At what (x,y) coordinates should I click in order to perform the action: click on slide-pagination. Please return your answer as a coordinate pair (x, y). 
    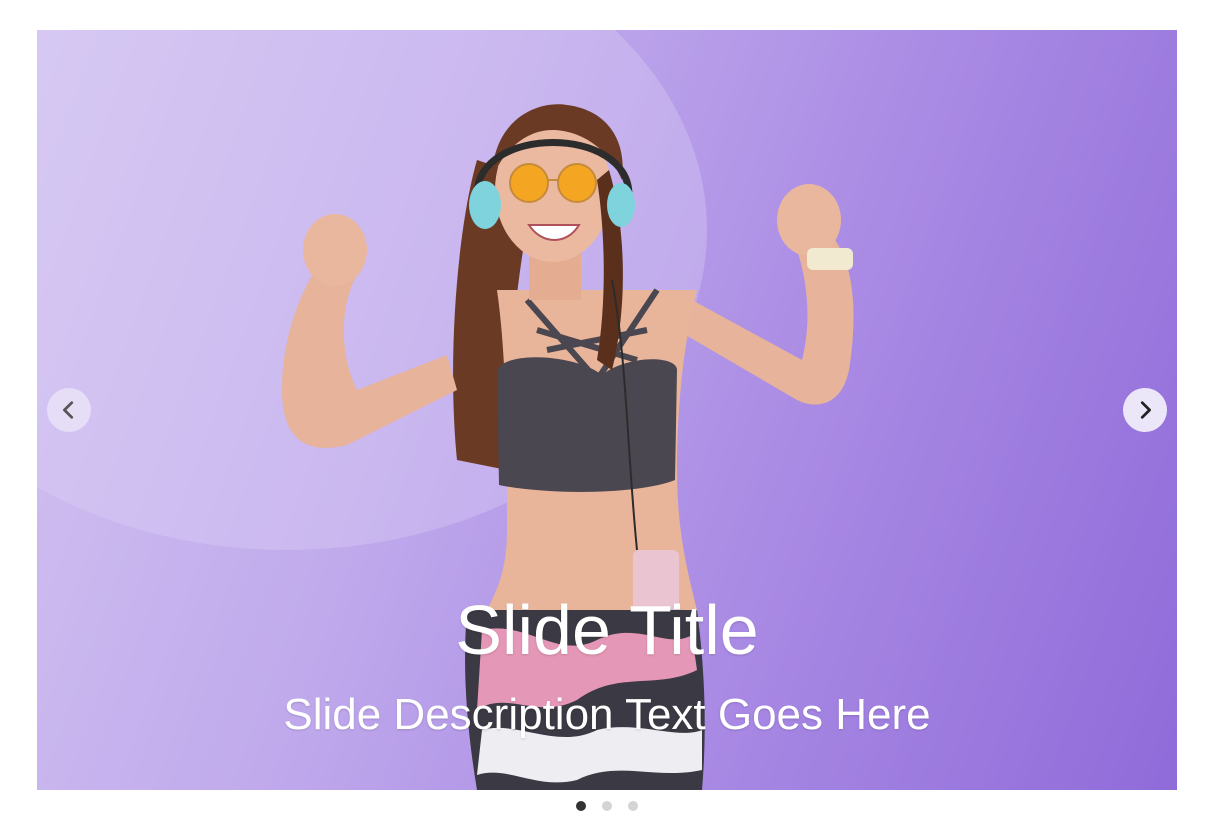
    Looking at the image, I should click on (607, 806).